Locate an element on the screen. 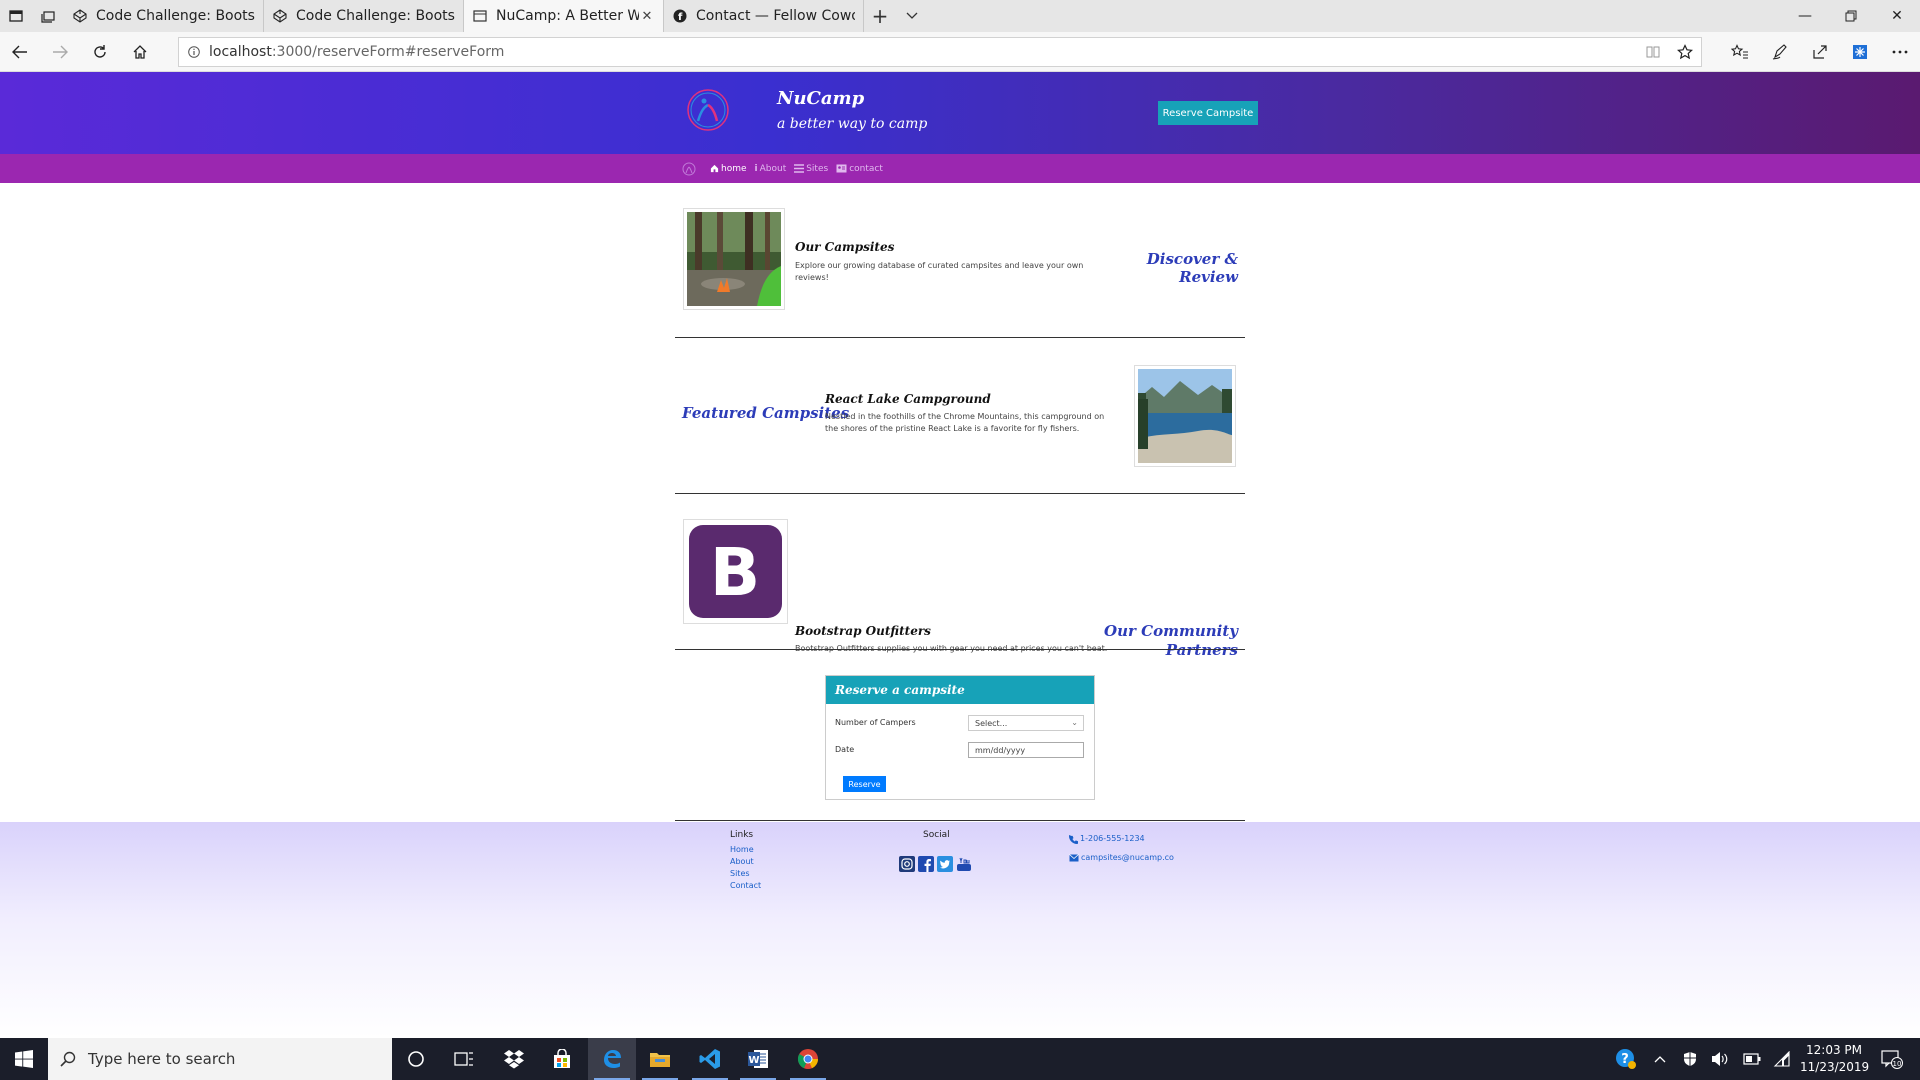  section-title: React Lake Campground is located at coordinates (908, 399).